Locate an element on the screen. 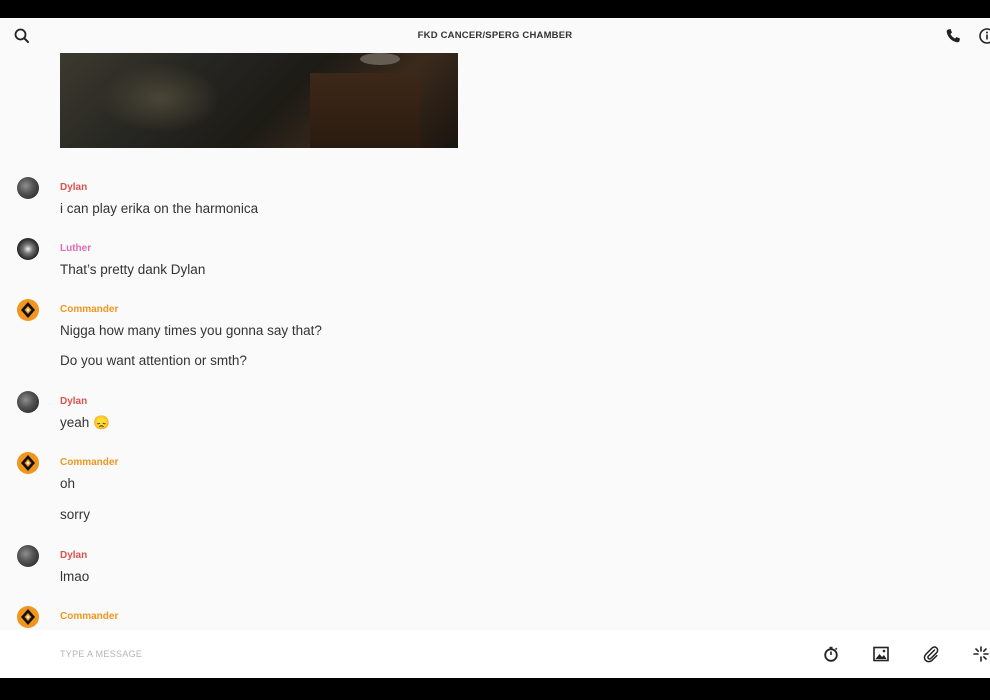 This screenshot has width=990, height=700. message-text: oh is located at coordinates (68, 483).